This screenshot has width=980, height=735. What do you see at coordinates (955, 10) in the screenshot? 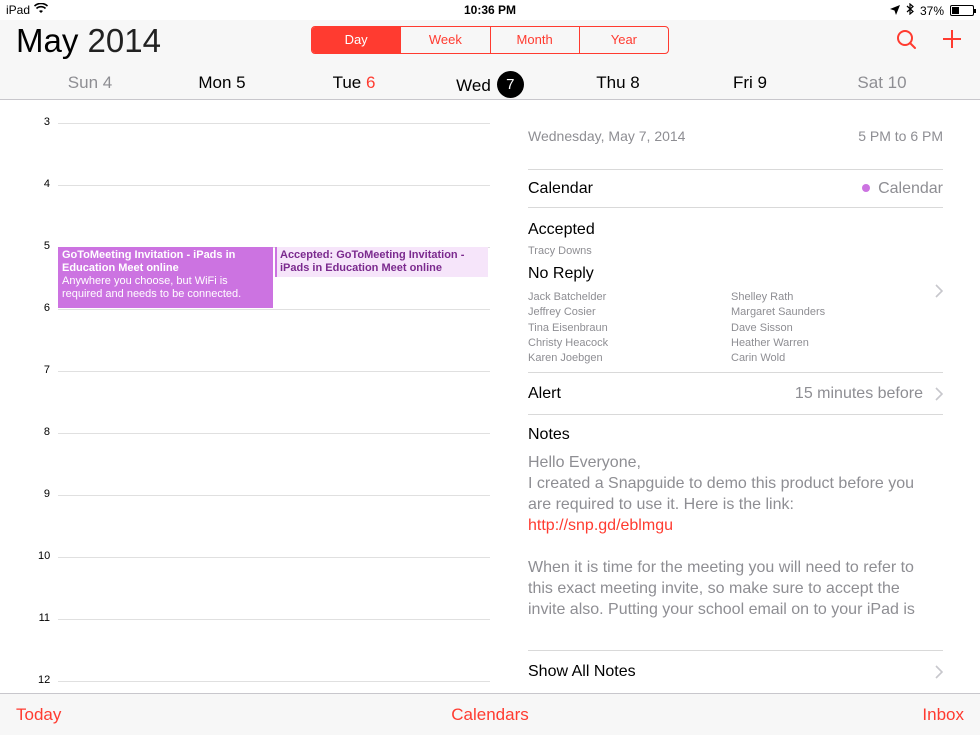
I see `battery-fill` at bounding box center [955, 10].